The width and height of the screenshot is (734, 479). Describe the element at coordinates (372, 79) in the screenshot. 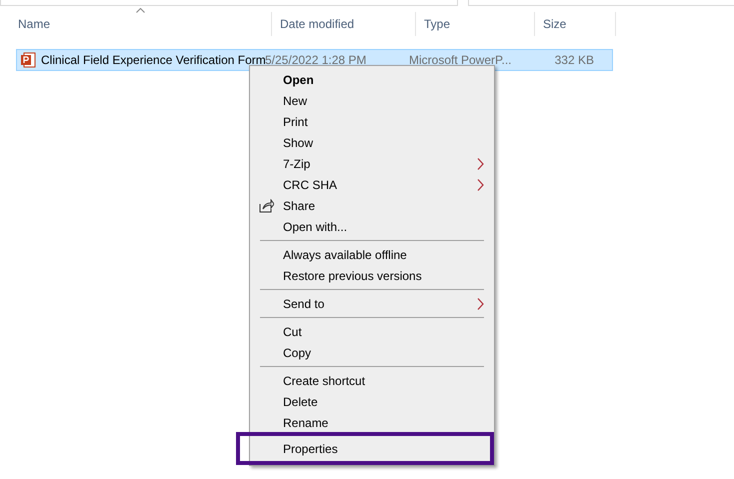

I see `menu-item: Open` at that location.